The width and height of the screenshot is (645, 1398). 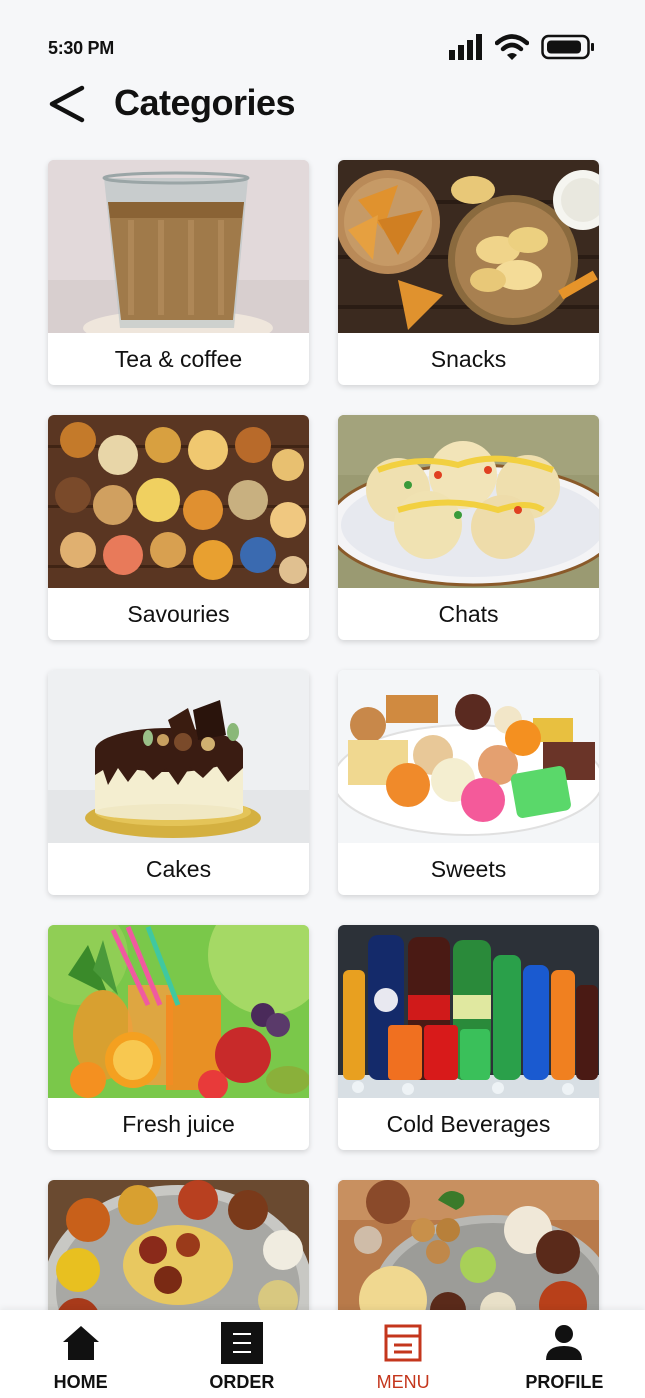 I want to click on nav-item-order: ORDER, so click(x=241, y=1354).